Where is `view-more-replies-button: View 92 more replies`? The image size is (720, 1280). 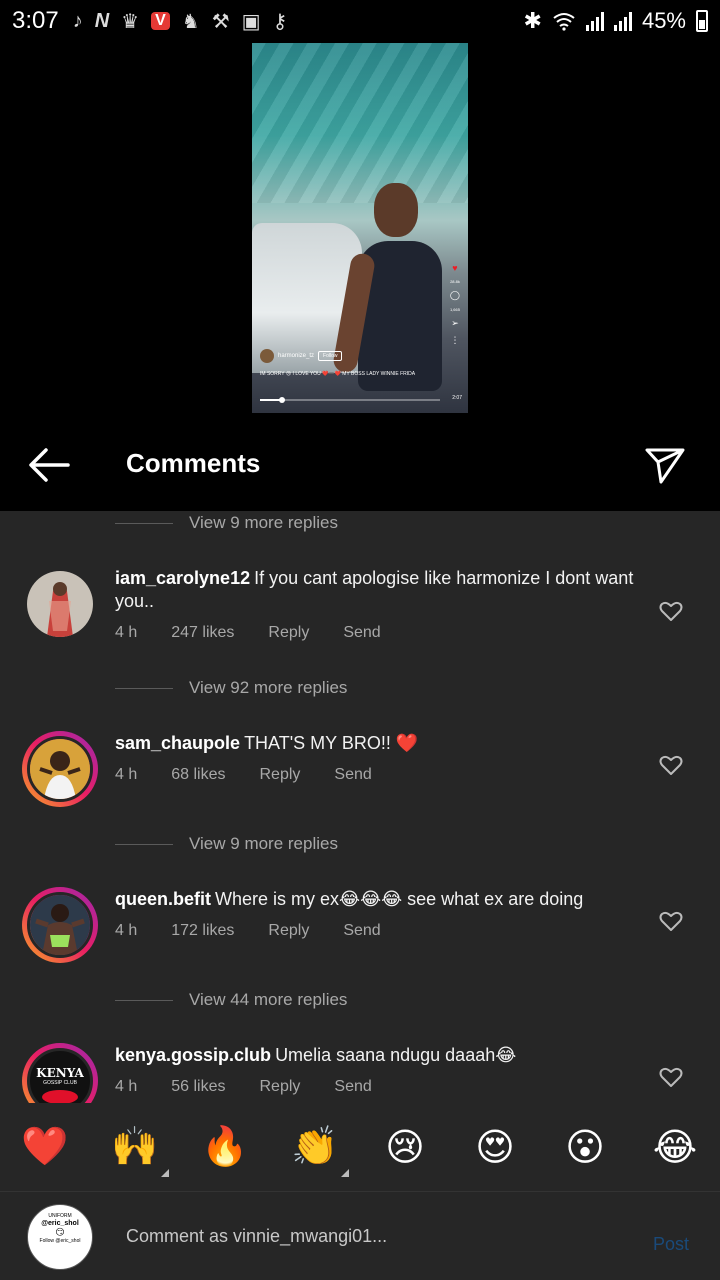
view-more-replies-button: View 92 more replies is located at coordinates (231, 688).